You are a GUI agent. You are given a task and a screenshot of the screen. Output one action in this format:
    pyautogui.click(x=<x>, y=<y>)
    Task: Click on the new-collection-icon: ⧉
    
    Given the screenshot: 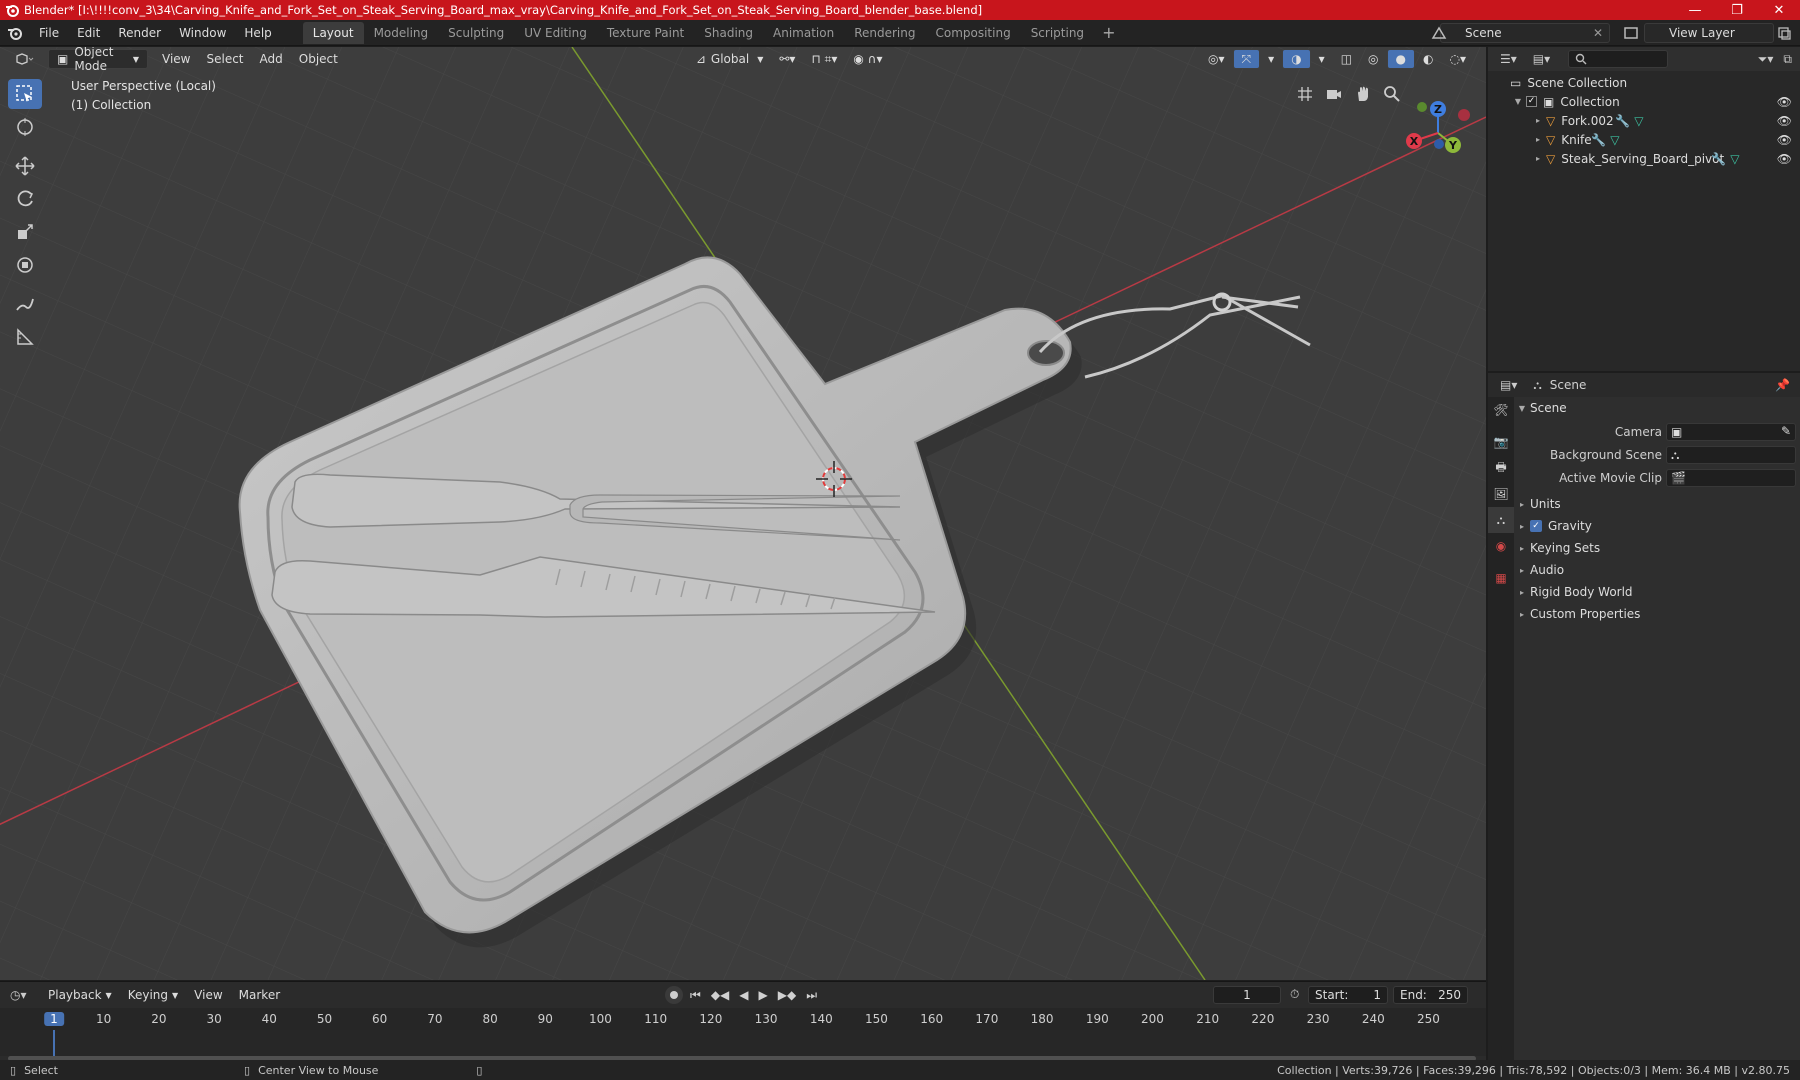 What is the action you would take?
    pyautogui.click(x=1787, y=59)
    